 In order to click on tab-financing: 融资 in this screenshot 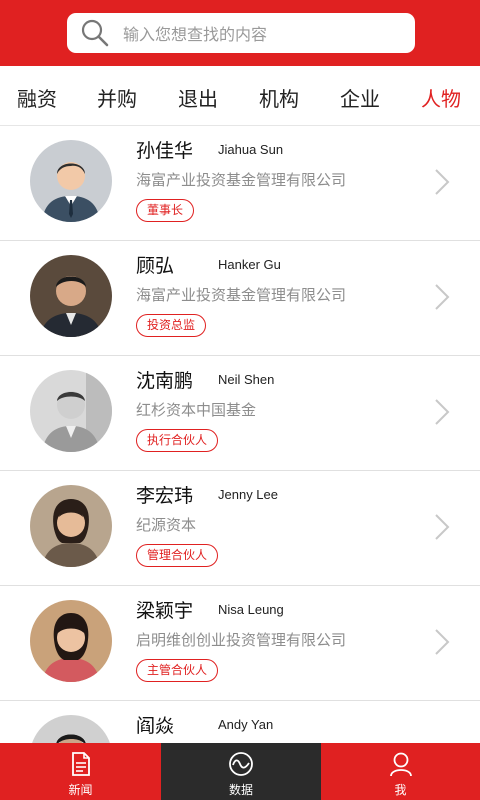, I will do `click(37, 97)`.